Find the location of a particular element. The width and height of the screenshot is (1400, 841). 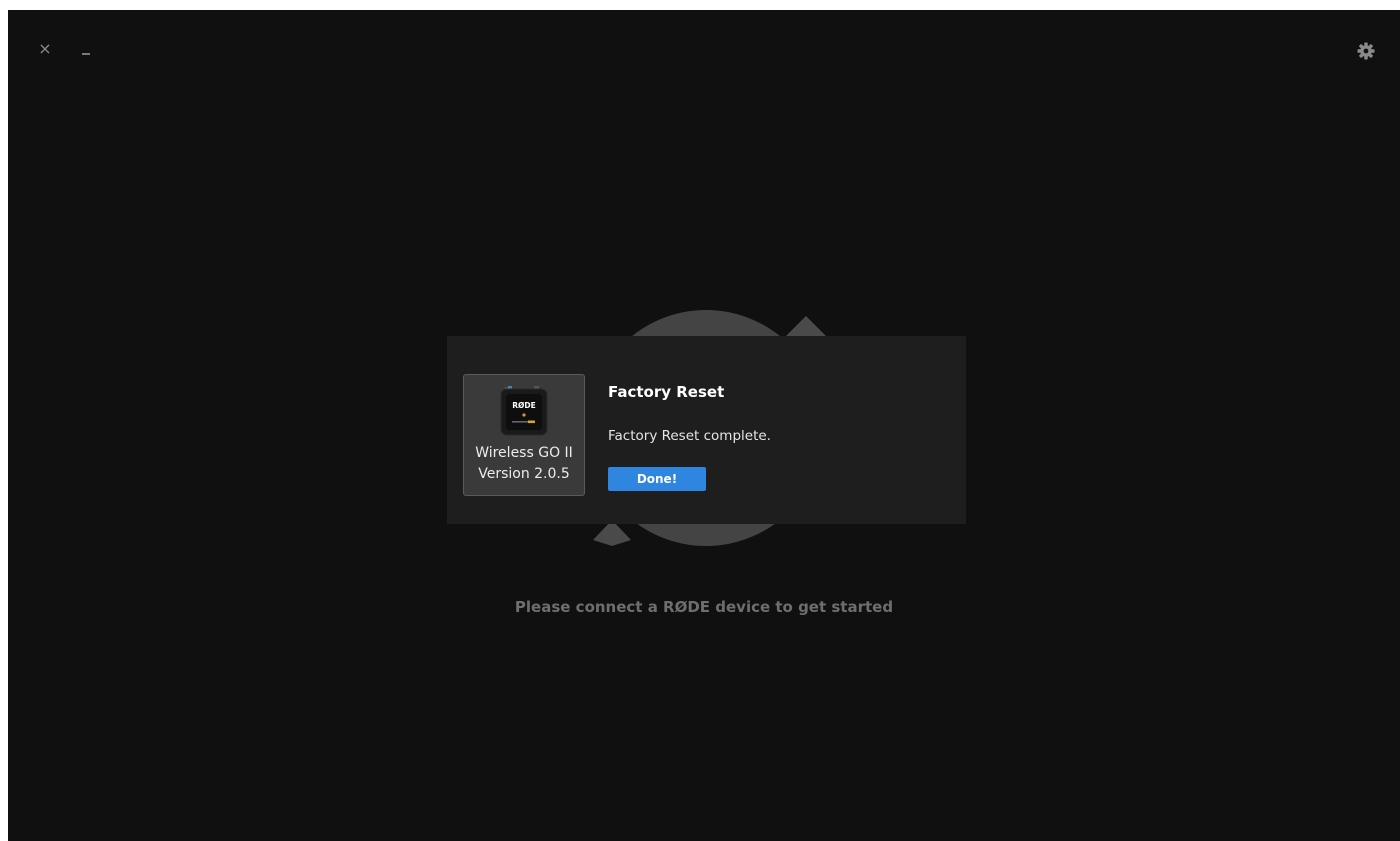

done-button: Done! is located at coordinates (657, 479).